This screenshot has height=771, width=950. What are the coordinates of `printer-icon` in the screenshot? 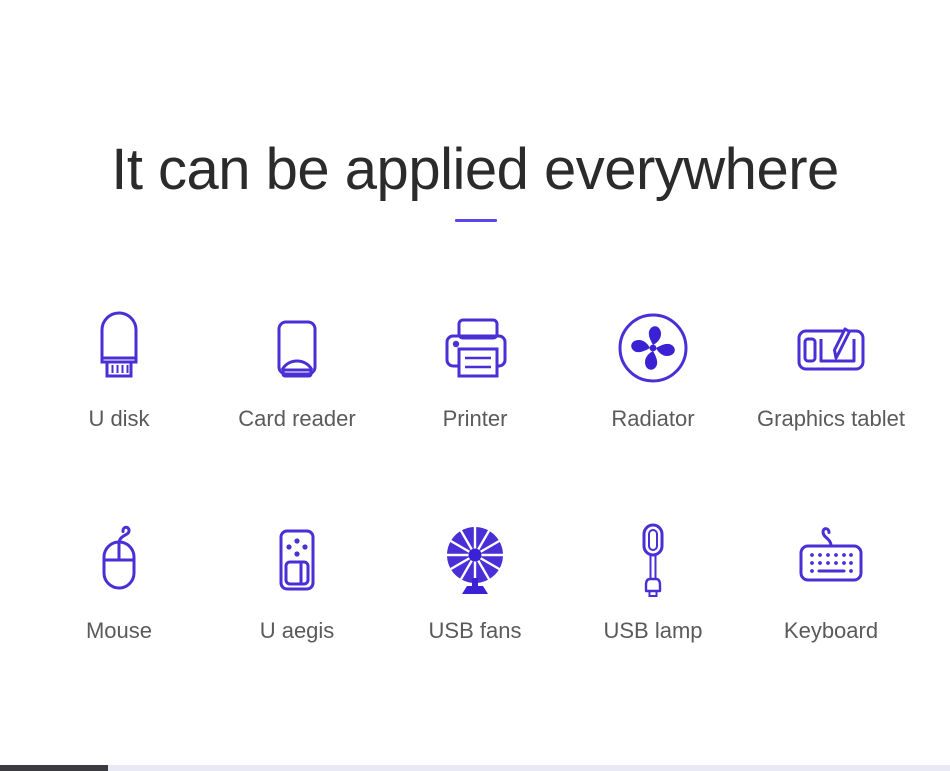 It's located at (475, 348).